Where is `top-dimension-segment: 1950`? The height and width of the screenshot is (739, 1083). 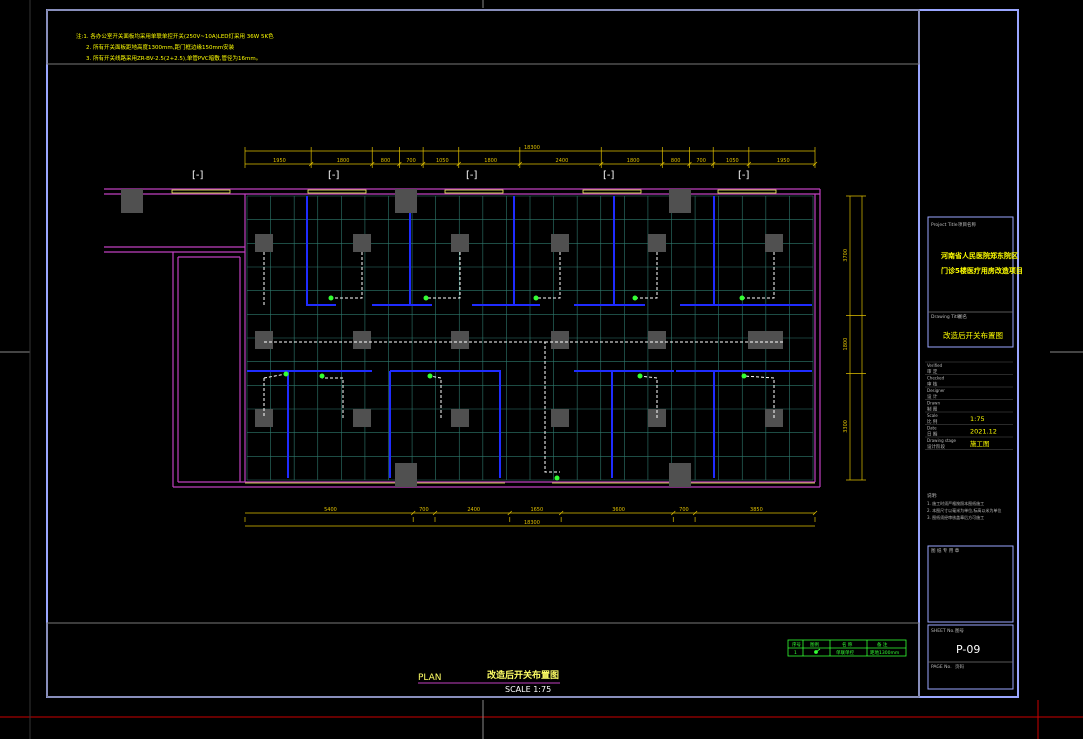
top-dimension-segment: 1950 is located at coordinates (279, 161).